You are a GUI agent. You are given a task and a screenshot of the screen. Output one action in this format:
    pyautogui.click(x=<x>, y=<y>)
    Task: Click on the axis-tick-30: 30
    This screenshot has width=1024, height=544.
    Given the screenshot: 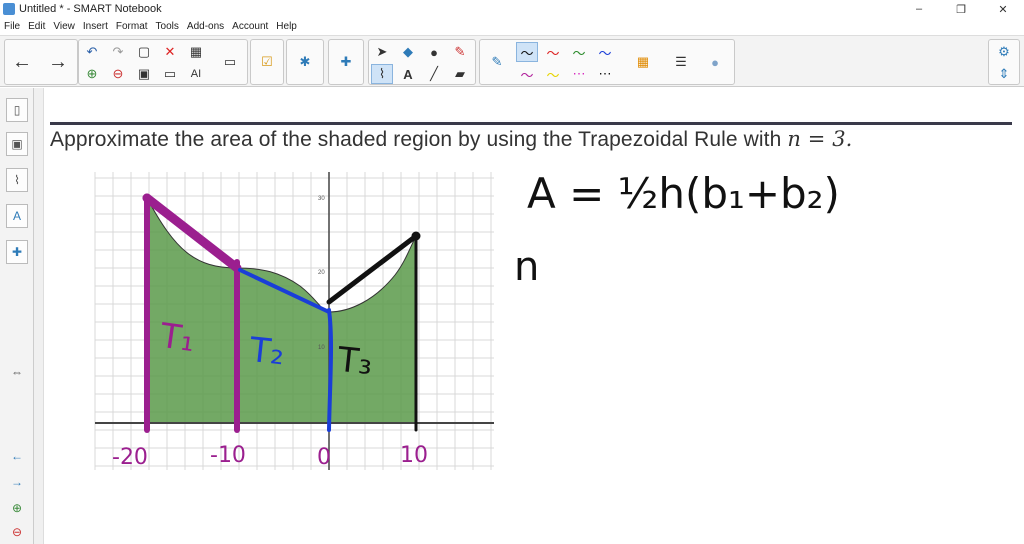 What is the action you would take?
    pyautogui.click(x=321, y=199)
    